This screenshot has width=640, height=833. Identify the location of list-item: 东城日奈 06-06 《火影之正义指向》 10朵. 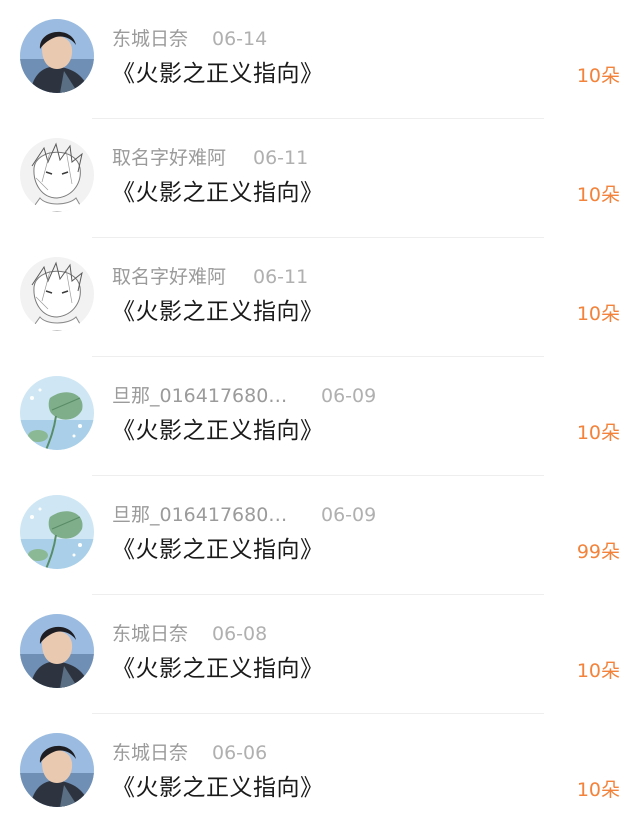
(320, 773).